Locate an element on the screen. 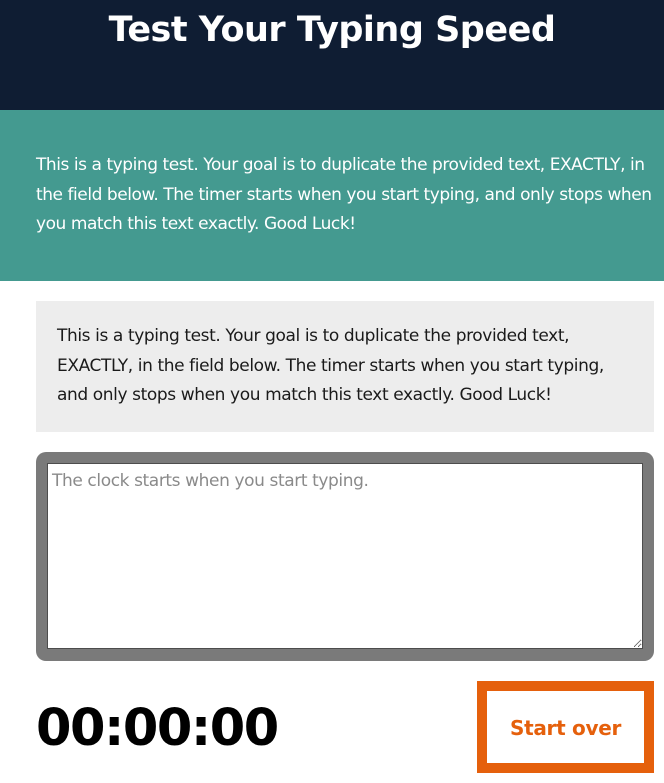  start-over-button: Start over is located at coordinates (565, 727).